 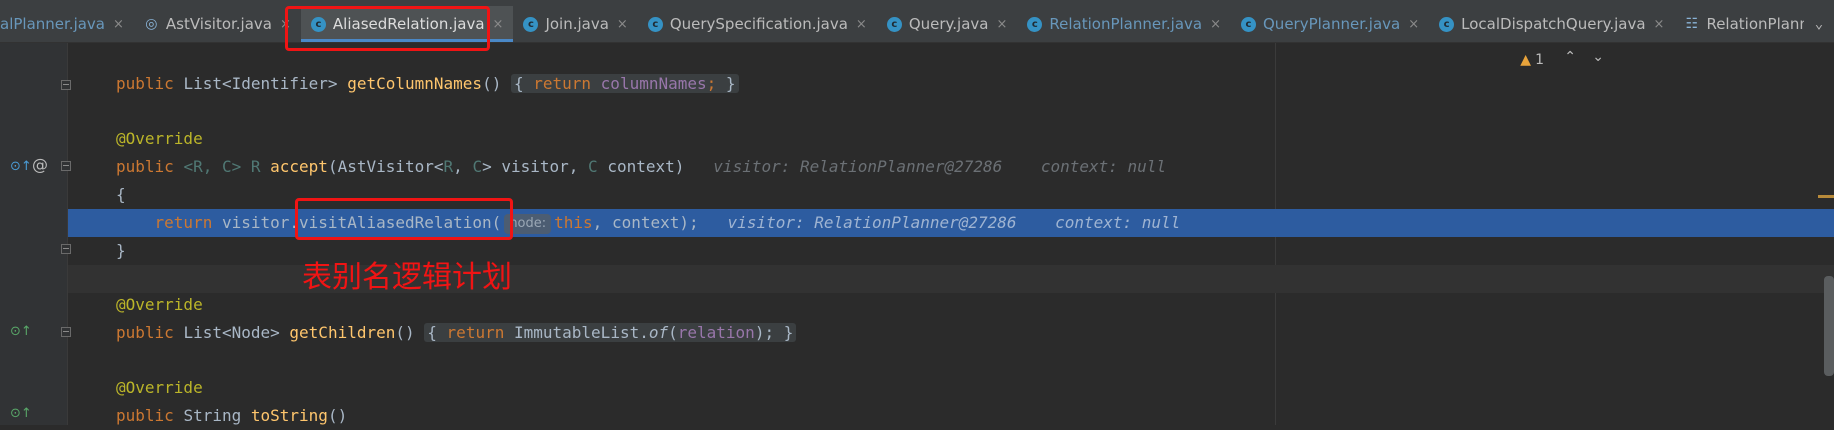 I want to click on tab-label: QueryPlanner.java, so click(x=1332, y=24).